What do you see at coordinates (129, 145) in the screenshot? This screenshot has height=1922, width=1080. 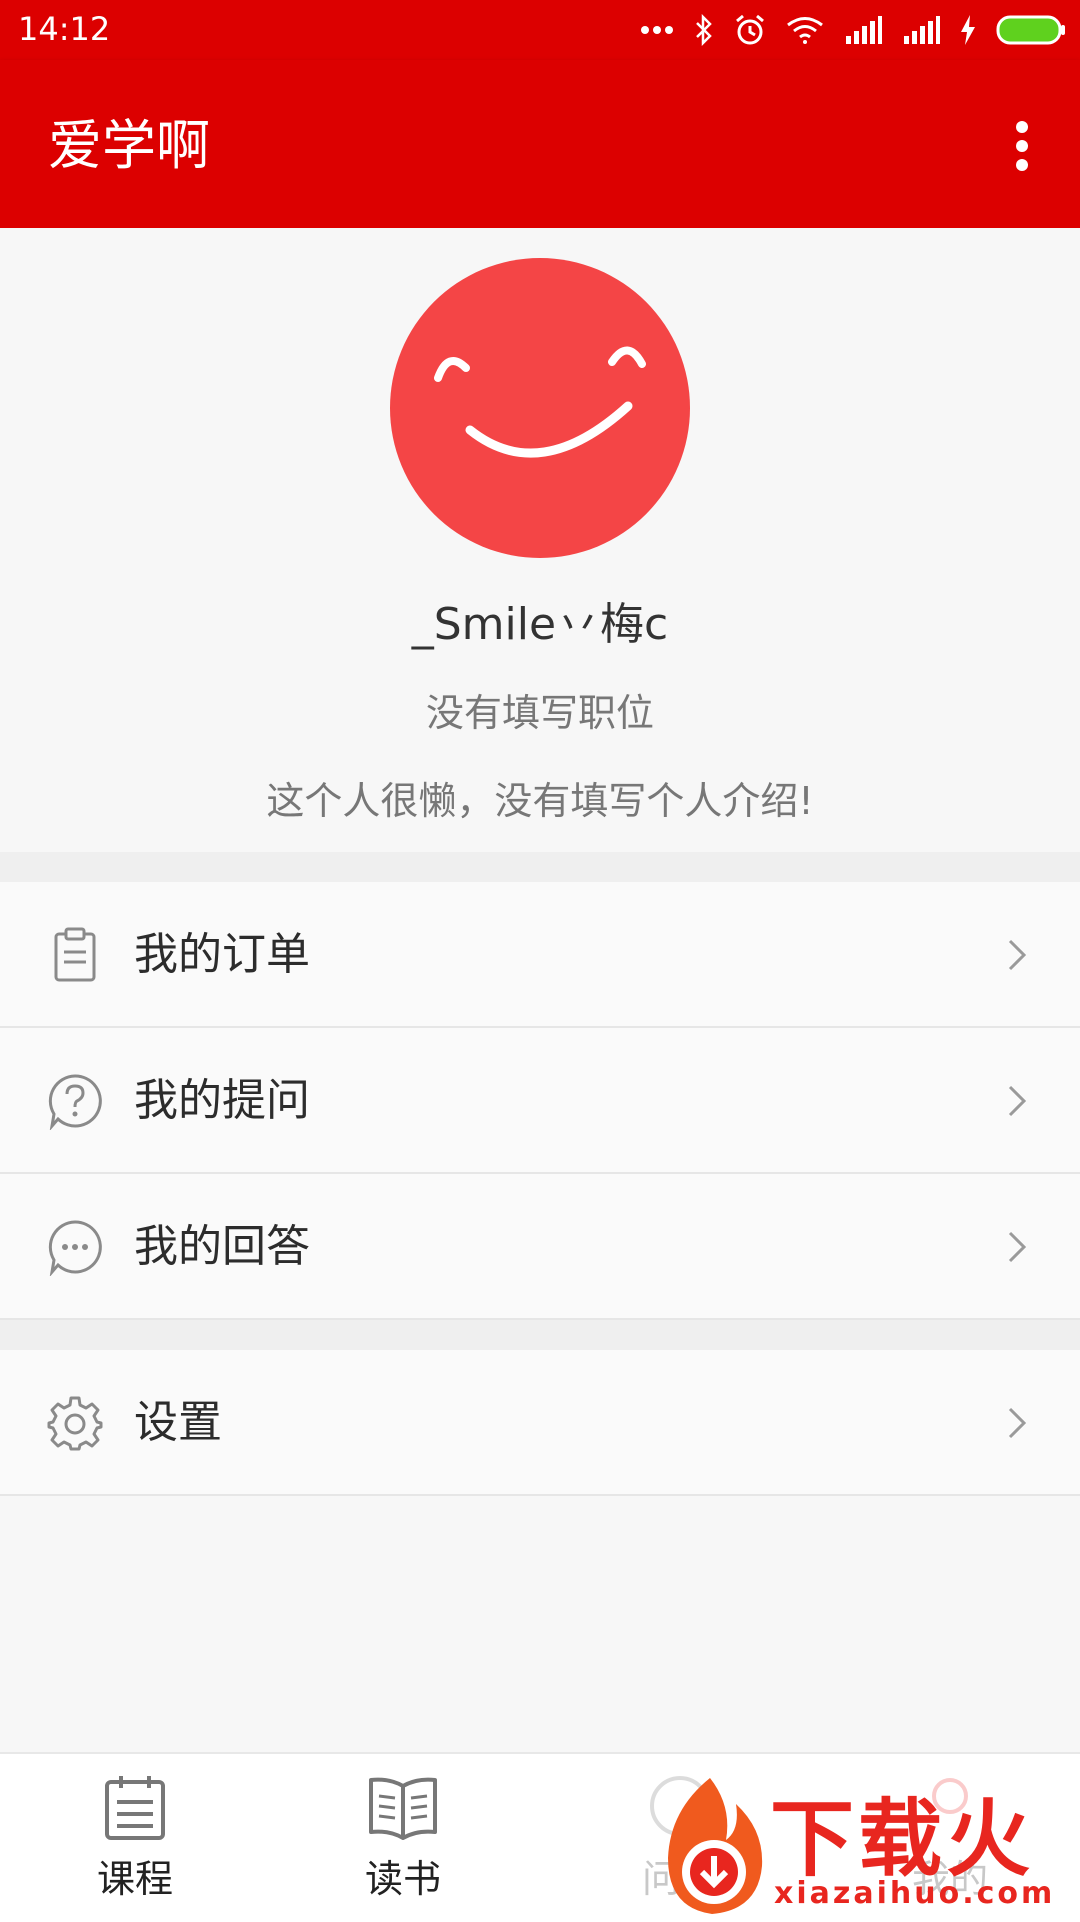 I see `app-title: 爱学啊` at bounding box center [129, 145].